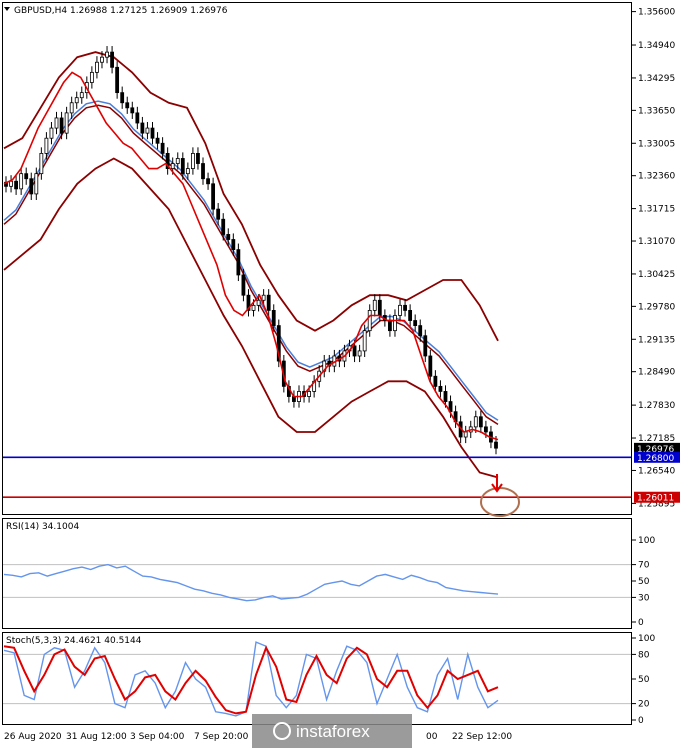 Image resolution: width=680 pixels, height=748 pixels. I want to click on y-tick-label: 1.31070, so click(656, 242).